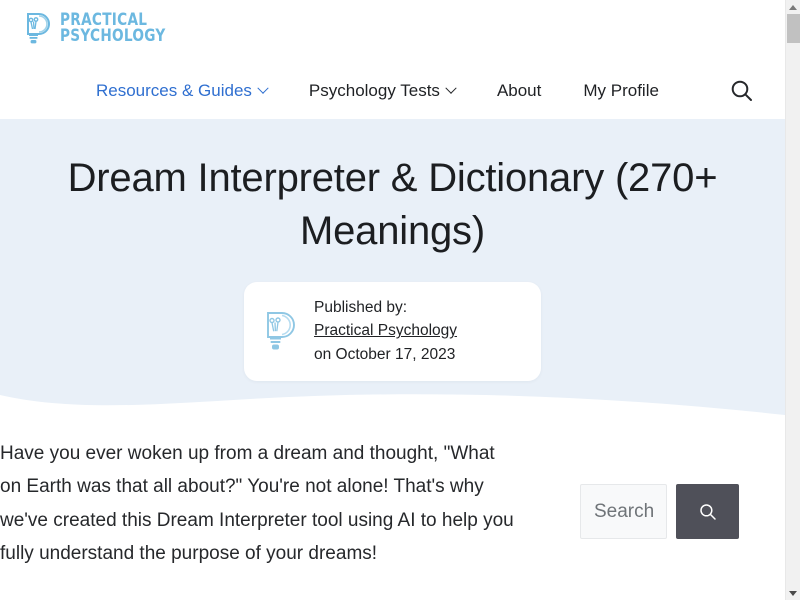 Image resolution: width=800 pixels, height=600 pixels. I want to click on vertical-scrollbar, so click(792, 300).